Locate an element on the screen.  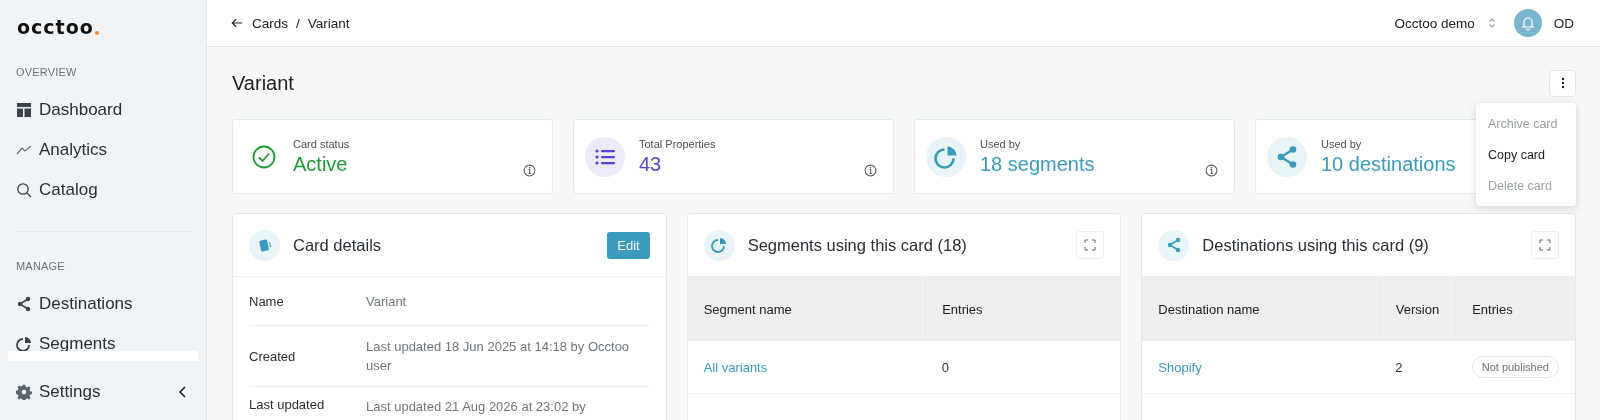
sidebar-item: Destinations is located at coordinates (103, 304).